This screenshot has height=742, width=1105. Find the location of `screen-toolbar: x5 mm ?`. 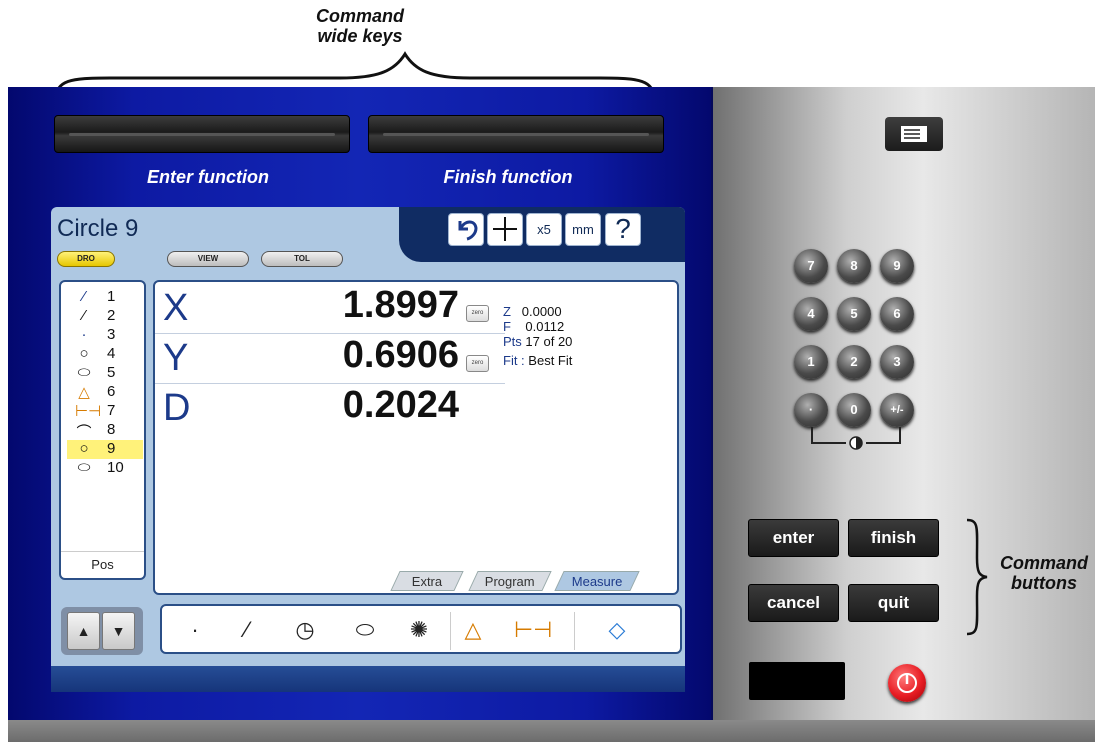

screen-toolbar: x5 mm ? is located at coordinates (542, 234).